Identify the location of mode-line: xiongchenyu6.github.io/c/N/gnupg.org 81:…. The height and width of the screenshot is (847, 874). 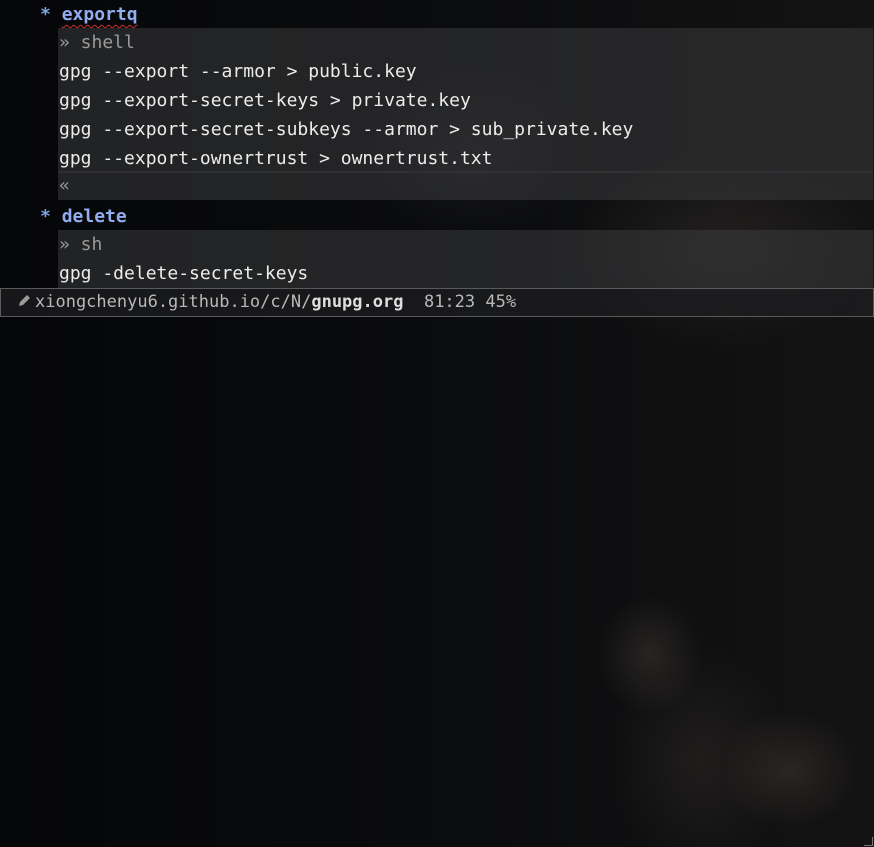
(437, 302).